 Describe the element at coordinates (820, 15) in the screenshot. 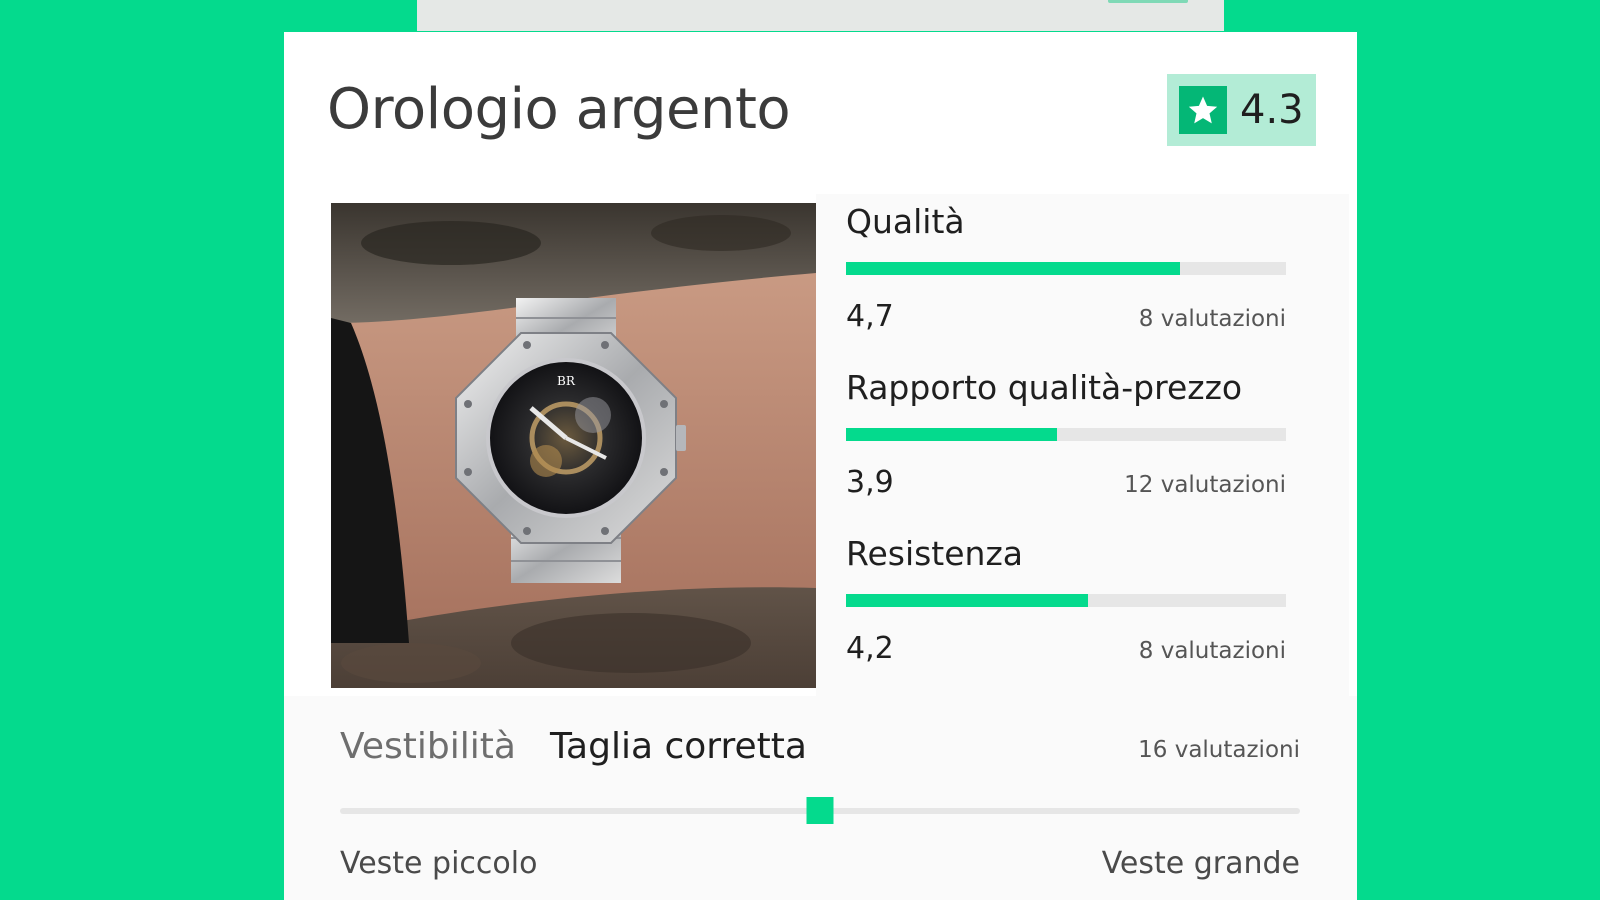

I see `top-card-edge` at that location.